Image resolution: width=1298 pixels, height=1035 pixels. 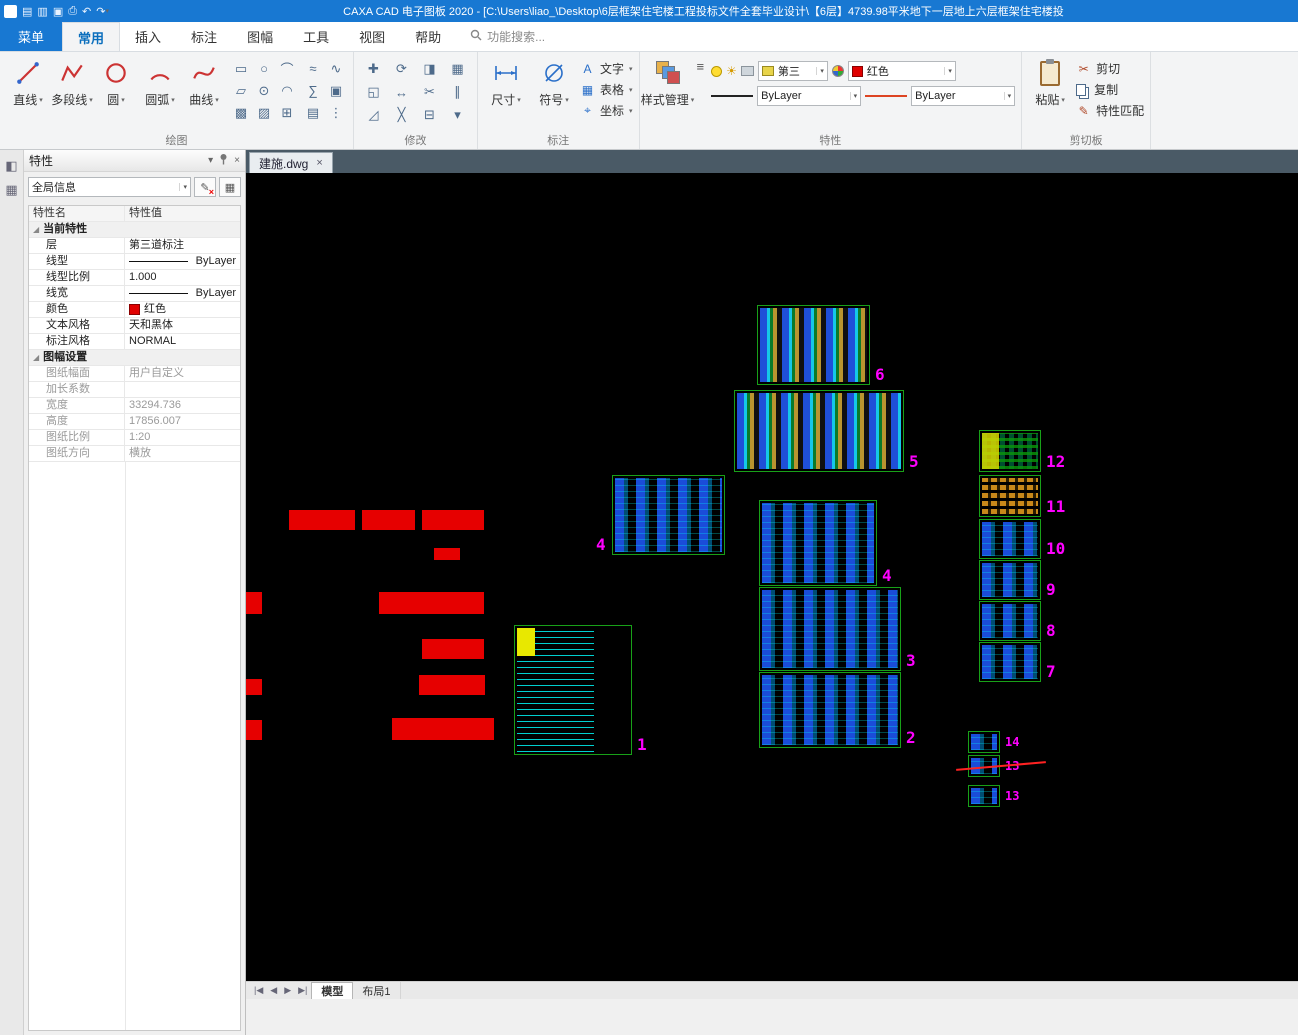 I want to click on layout-tab-布局1: 布局1, so click(x=377, y=990).